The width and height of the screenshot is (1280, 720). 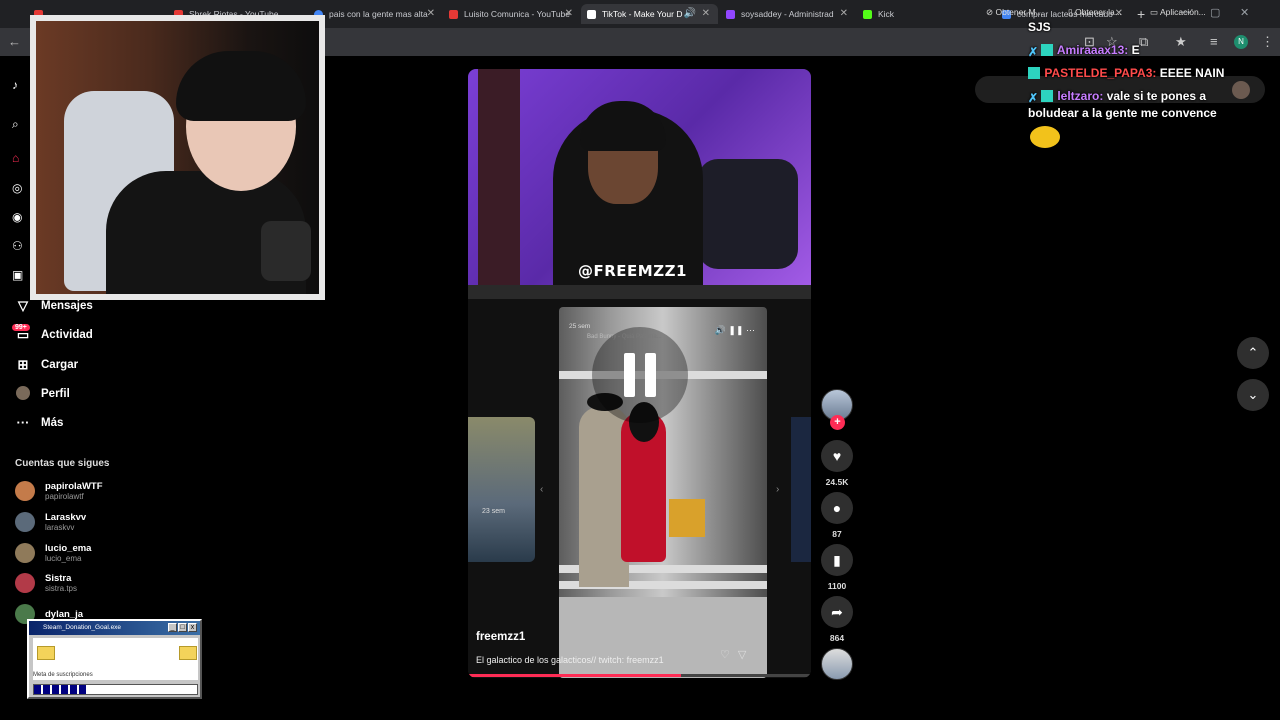 I want to click on like-button: ♥, so click(x=837, y=456).